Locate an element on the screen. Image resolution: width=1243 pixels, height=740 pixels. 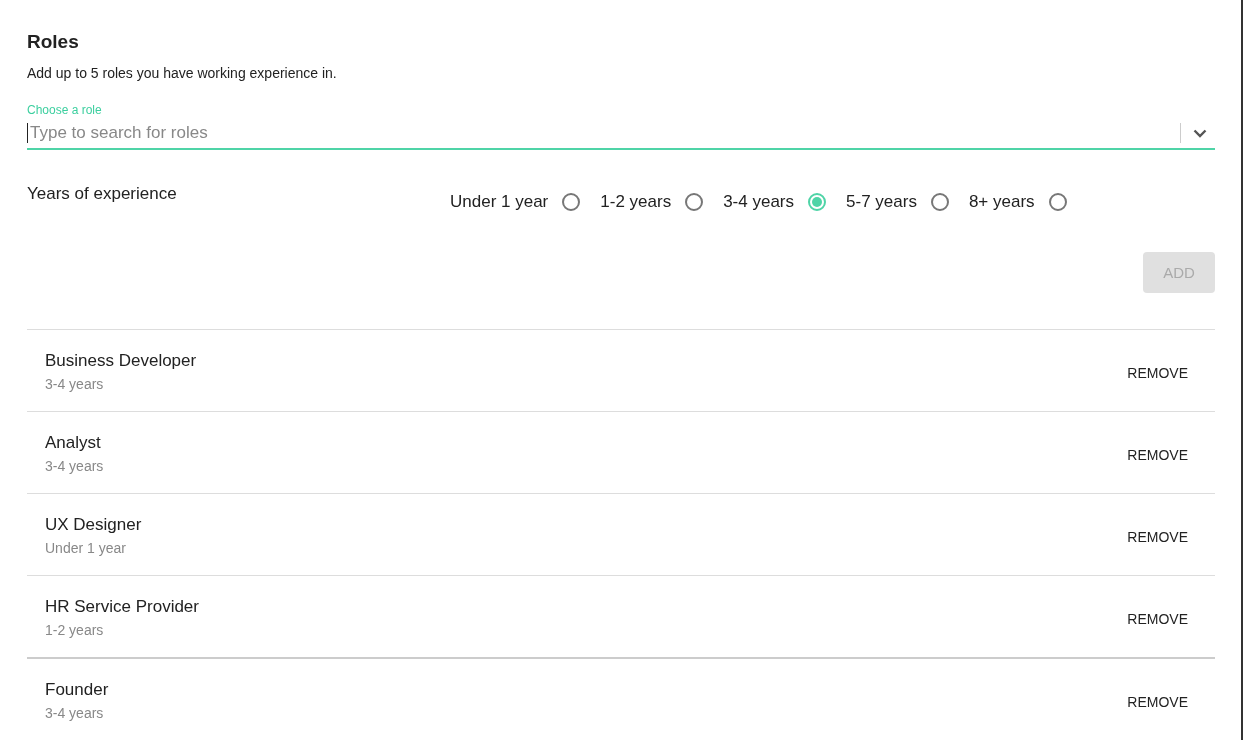
role-years: Under 1 year is located at coordinates (86, 547).